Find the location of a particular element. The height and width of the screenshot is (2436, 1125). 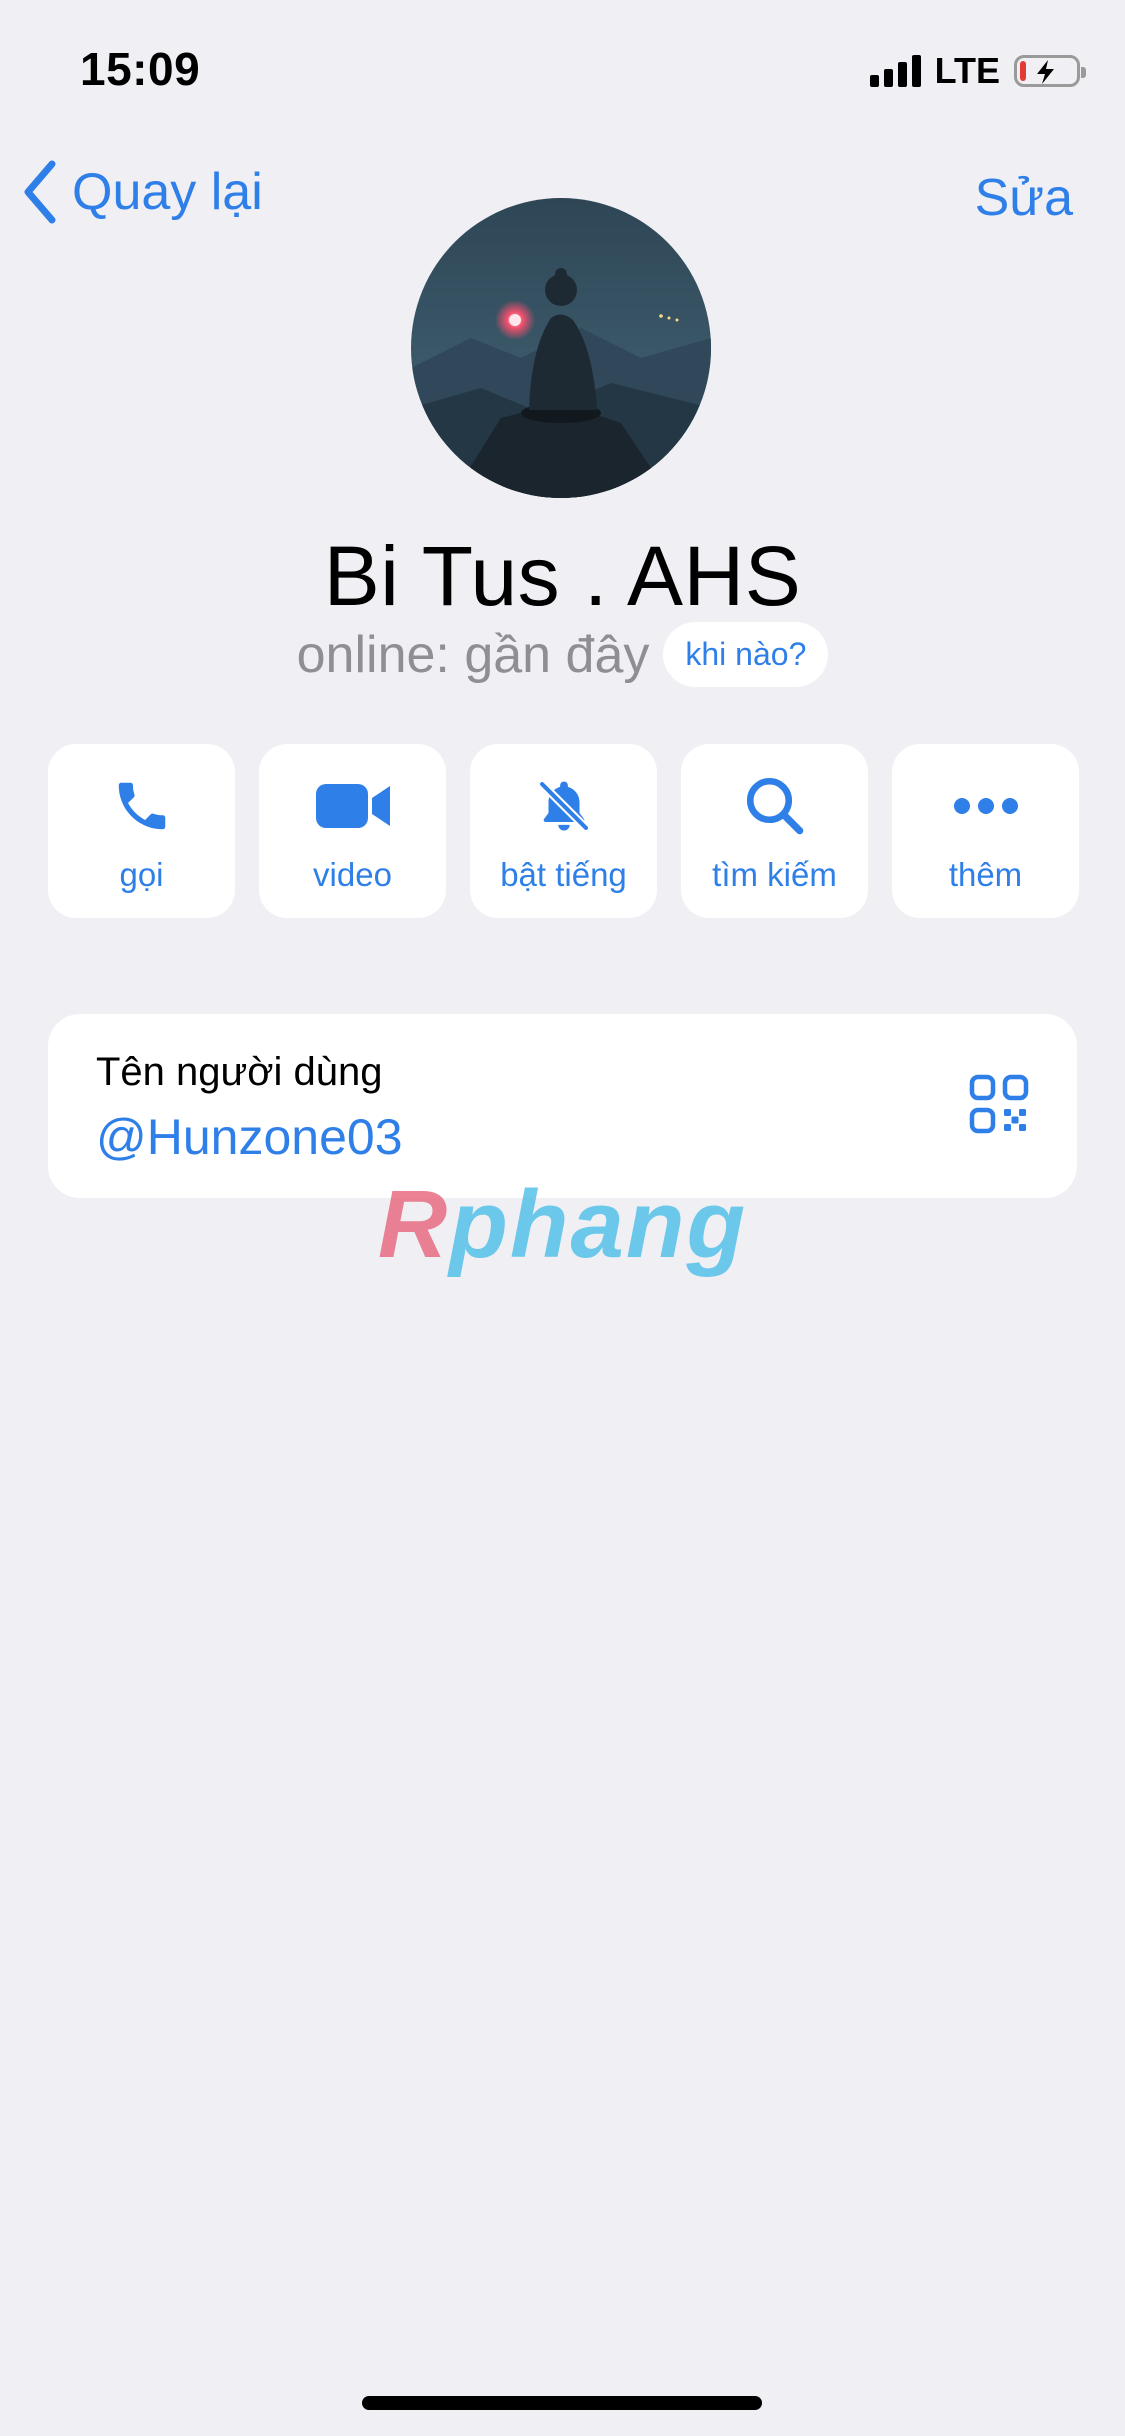

more-button: thêm is located at coordinates (985, 831).